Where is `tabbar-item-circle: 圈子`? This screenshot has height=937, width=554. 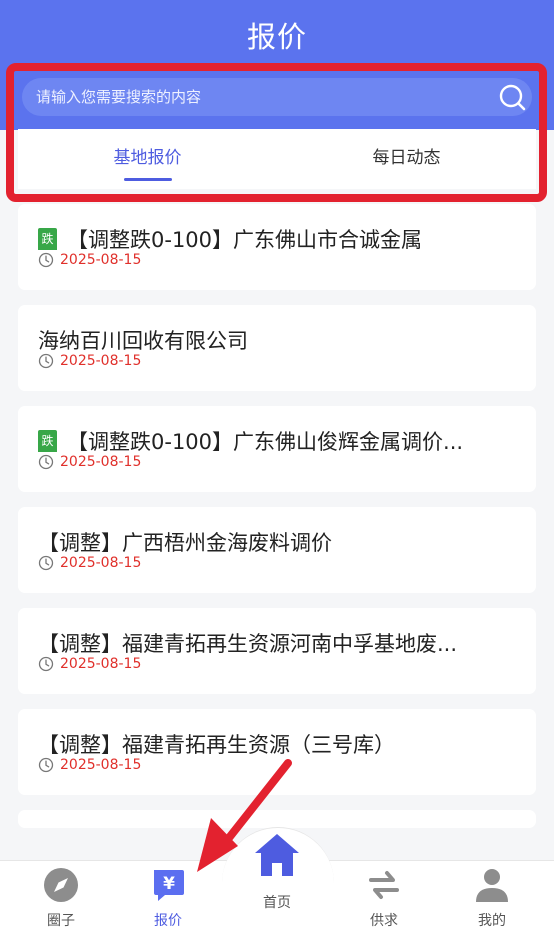 tabbar-item-circle: 圈子 is located at coordinates (61, 898).